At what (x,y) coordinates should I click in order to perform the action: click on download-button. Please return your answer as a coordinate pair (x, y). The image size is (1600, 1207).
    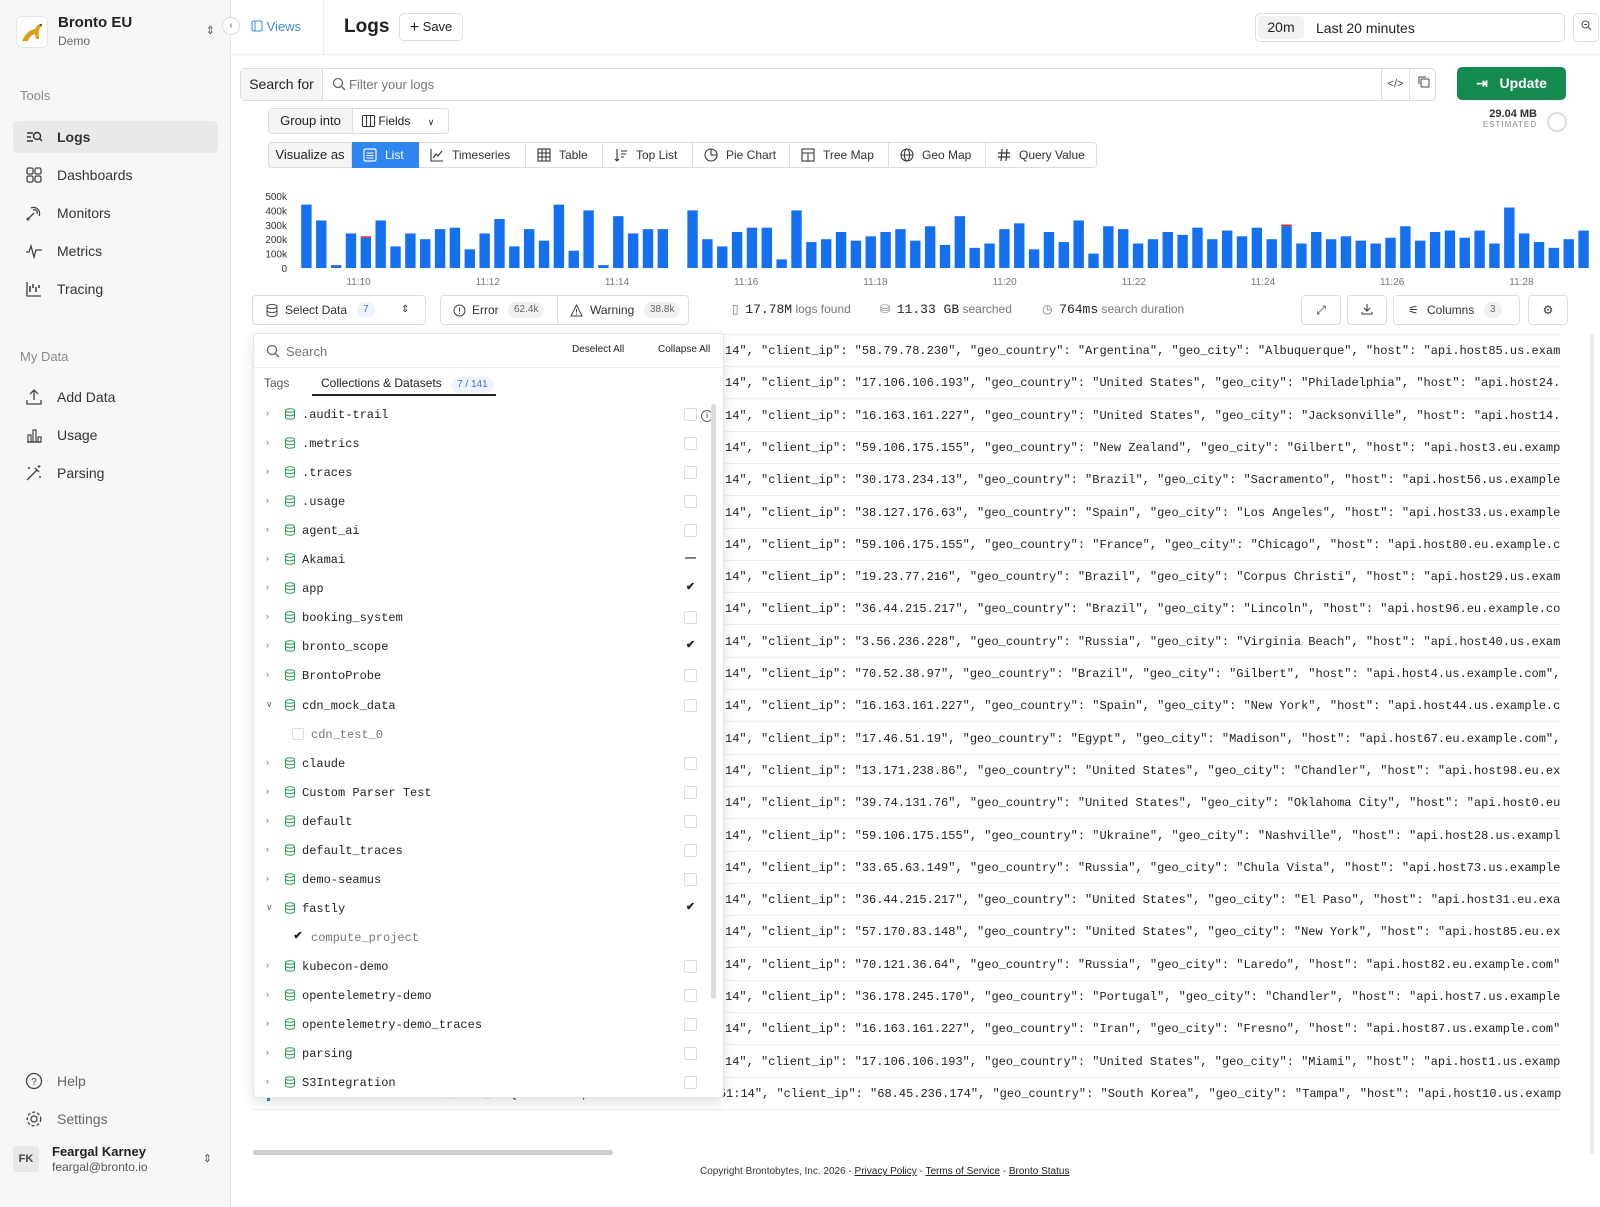
    Looking at the image, I should click on (1367, 310).